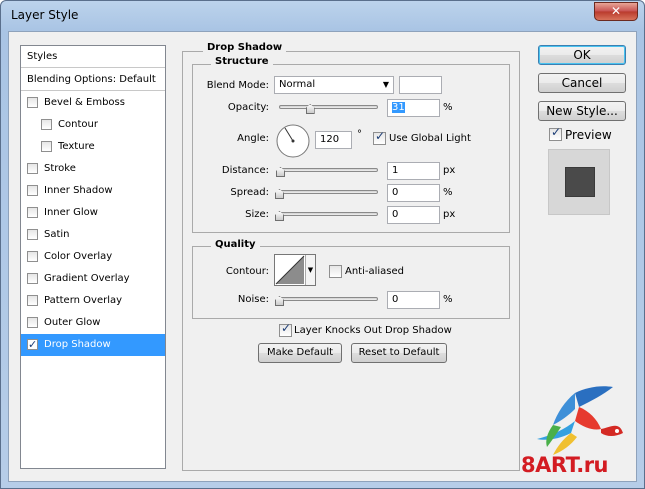 This screenshot has height=489, width=645. Describe the element at coordinates (57, 234) in the screenshot. I see `style-item-label: Satin` at that location.